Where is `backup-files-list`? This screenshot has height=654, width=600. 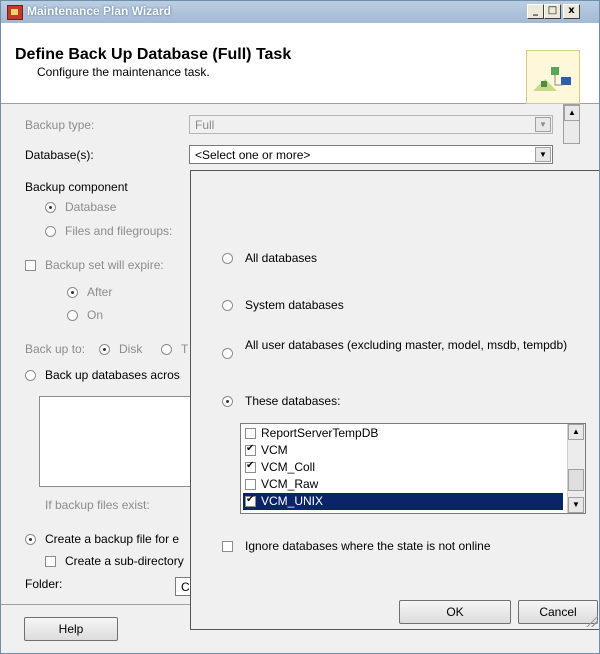
backup-files-list is located at coordinates (120, 441).